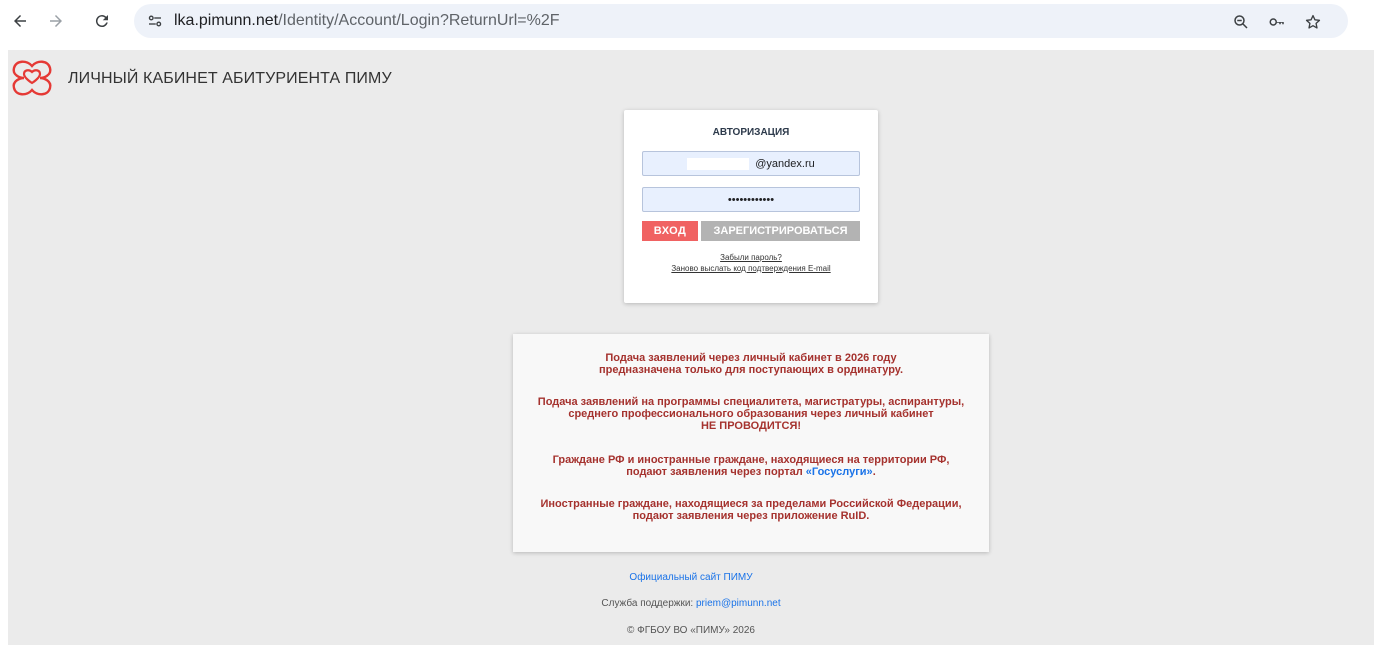 This screenshot has height=645, width=1374. What do you see at coordinates (419, 20) in the screenshot?
I see `url-path: /Identity/Account/Login?ReturnUrl=%2F` at bounding box center [419, 20].